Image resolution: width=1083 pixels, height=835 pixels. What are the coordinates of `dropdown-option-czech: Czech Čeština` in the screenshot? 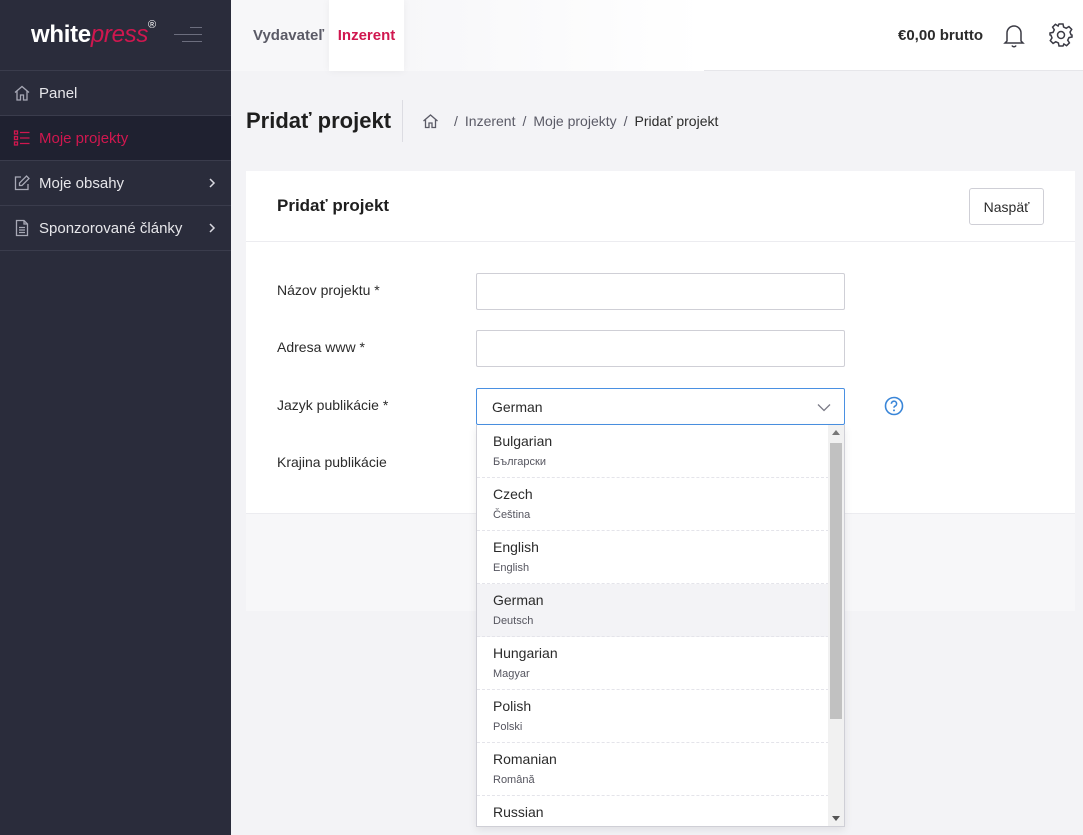 It's located at (653, 504).